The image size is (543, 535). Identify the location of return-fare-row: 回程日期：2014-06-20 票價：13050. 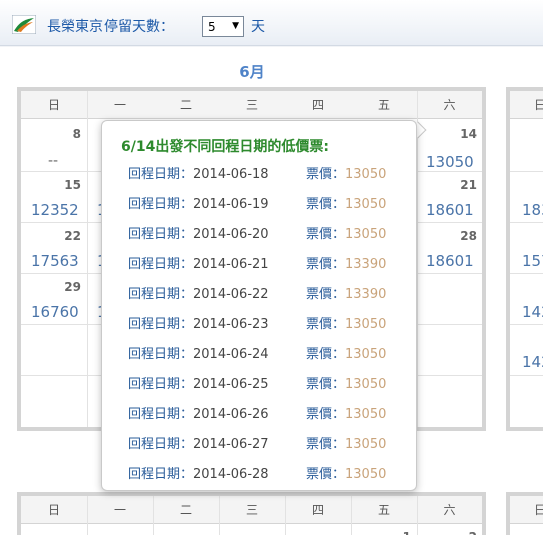
(257, 233).